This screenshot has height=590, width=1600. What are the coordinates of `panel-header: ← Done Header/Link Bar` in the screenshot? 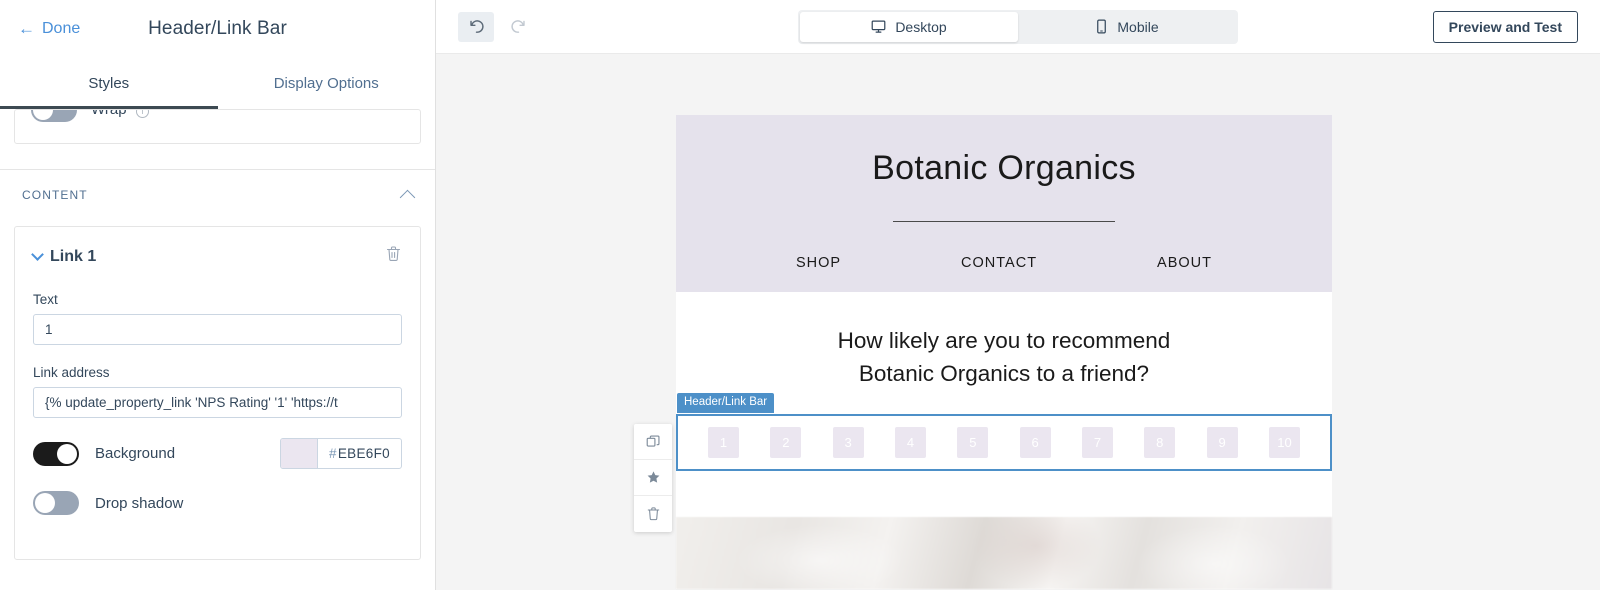 It's located at (217, 28).